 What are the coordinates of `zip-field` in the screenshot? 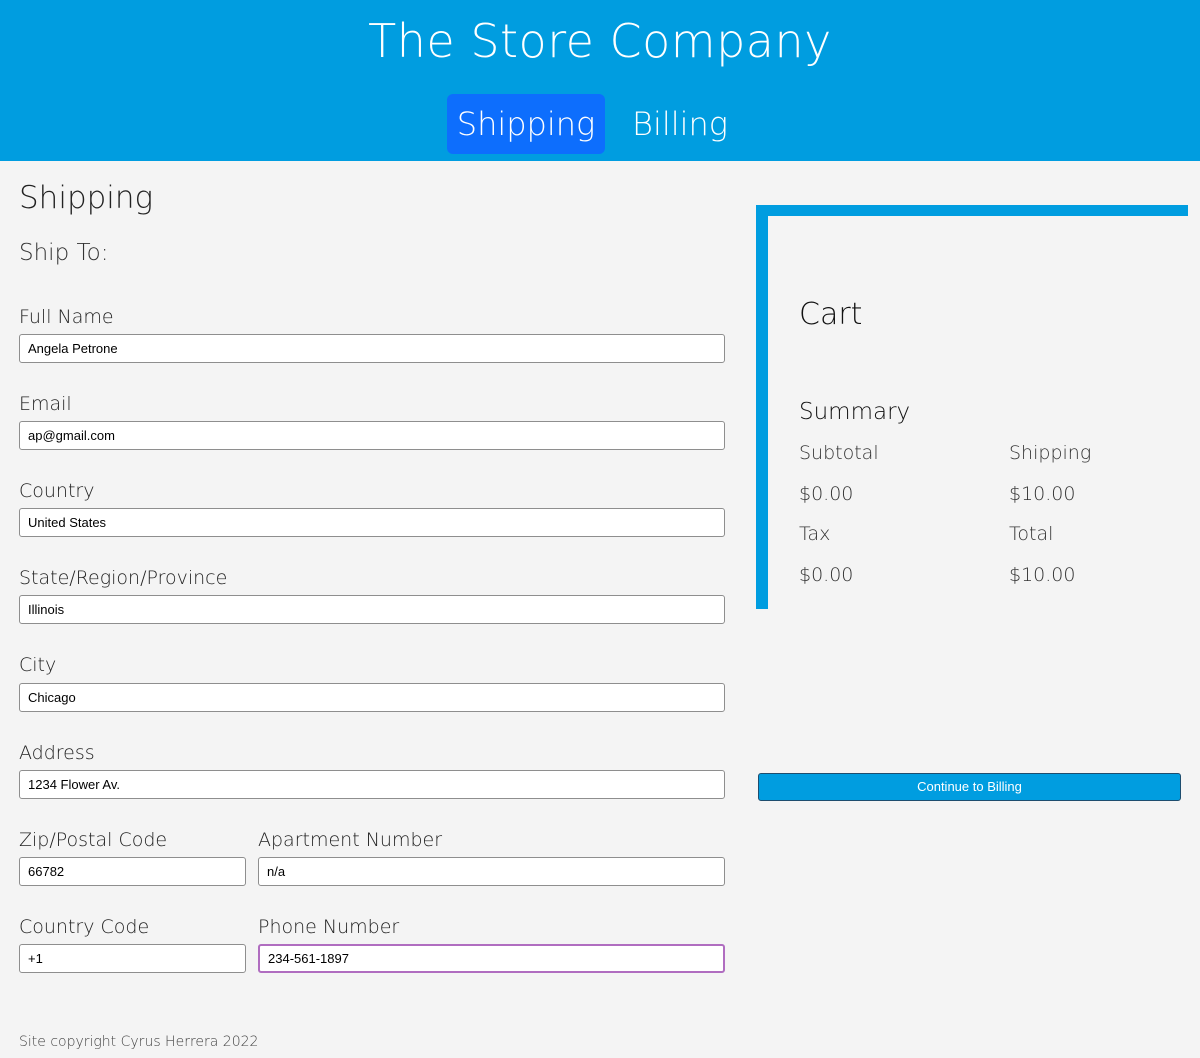 It's located at (132, 871).